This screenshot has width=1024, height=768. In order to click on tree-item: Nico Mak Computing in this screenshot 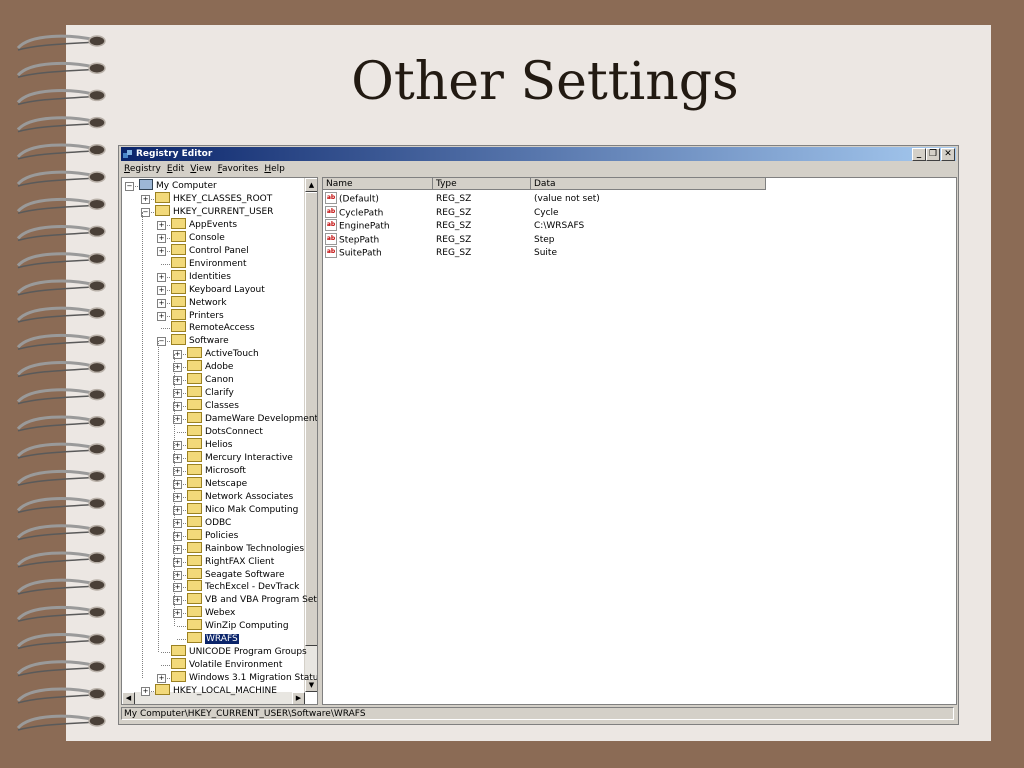, I will do `click(242, 509)`.